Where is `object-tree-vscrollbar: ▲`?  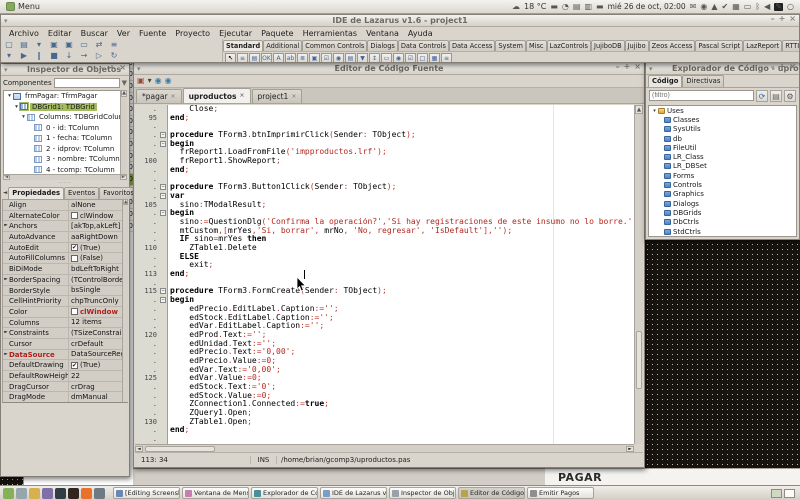
object-tree-vscrollbar: ▲ is located at coordinates (123, 132).